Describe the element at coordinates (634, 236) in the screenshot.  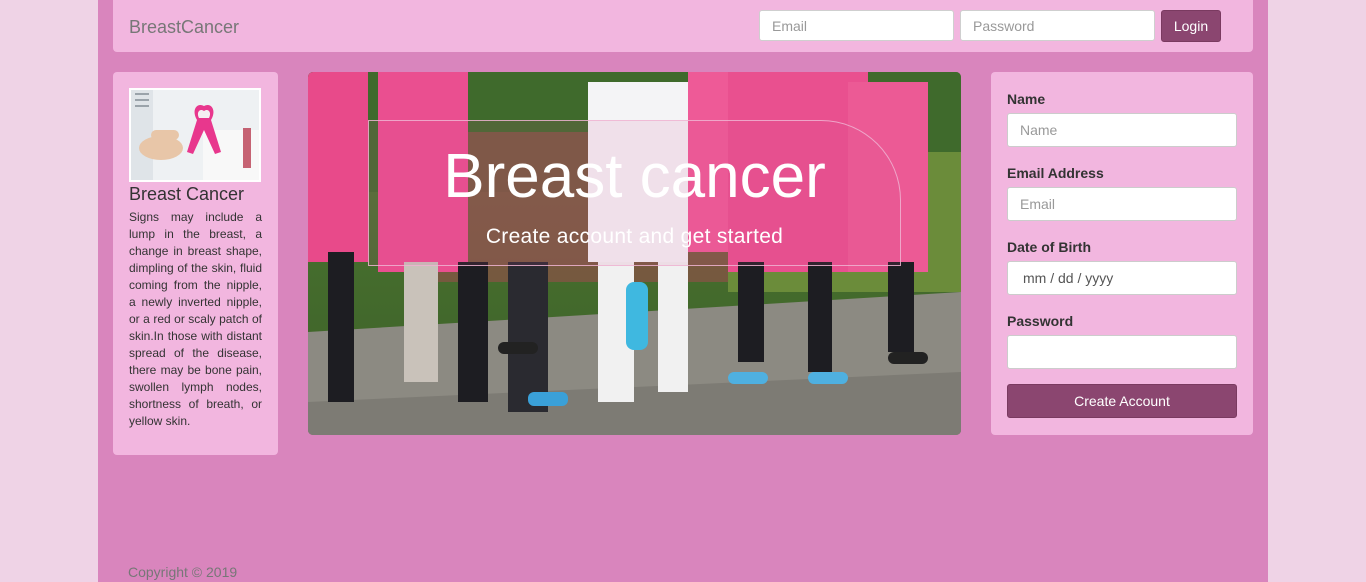
I see `hero-subtitle: Create account and get started` at that location.